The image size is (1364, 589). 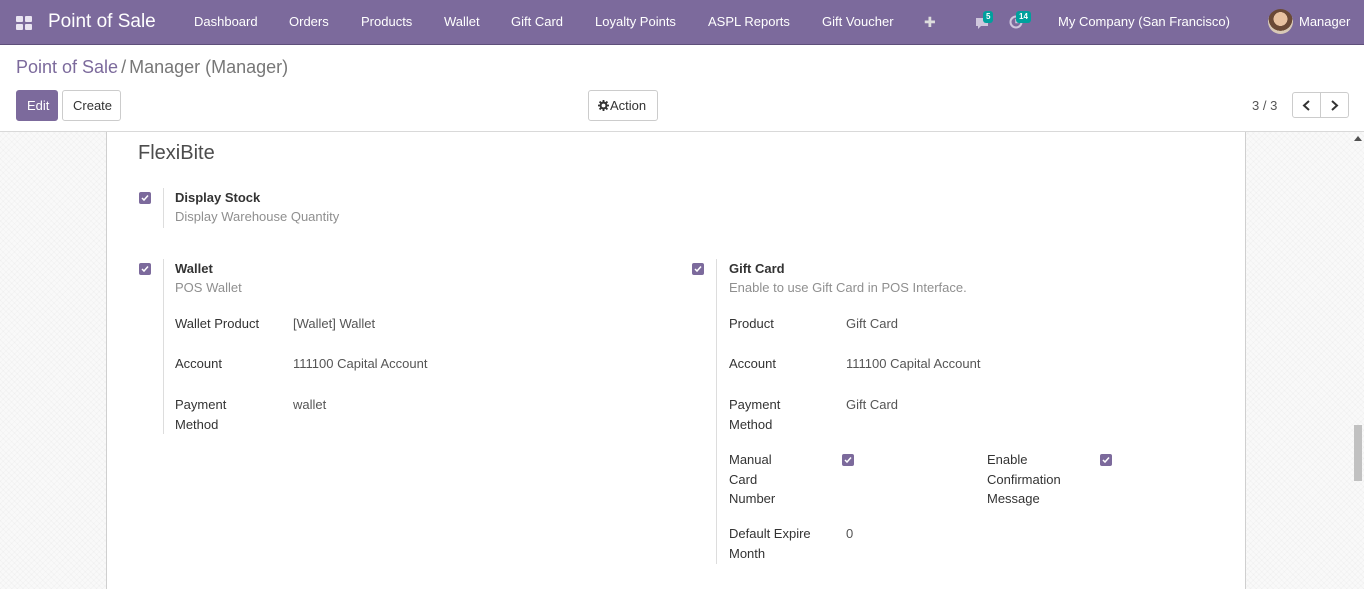 I want to click on gift-card-payment-method-value: Gift Card, so click(x=872, y=404).